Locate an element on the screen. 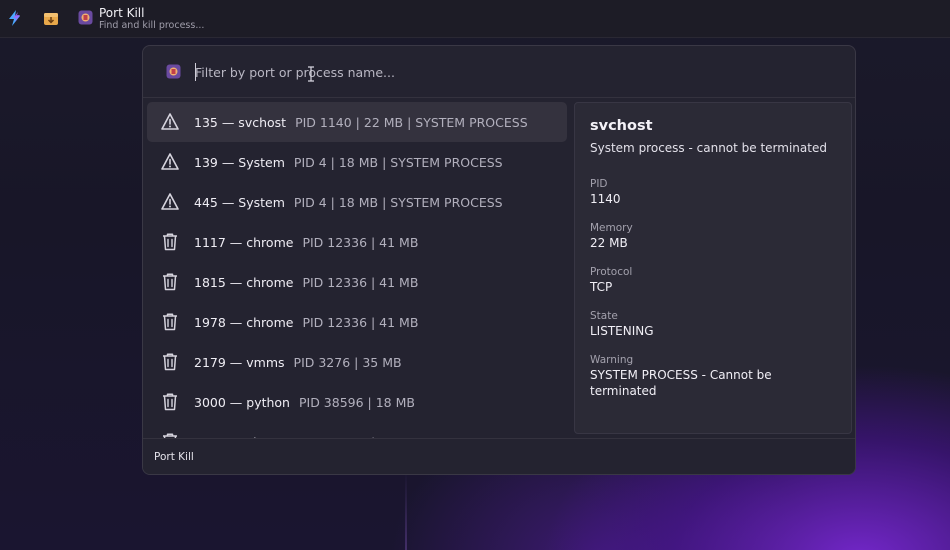 The image size is (950, 550). package-icon is located at coordinates (51, 18).